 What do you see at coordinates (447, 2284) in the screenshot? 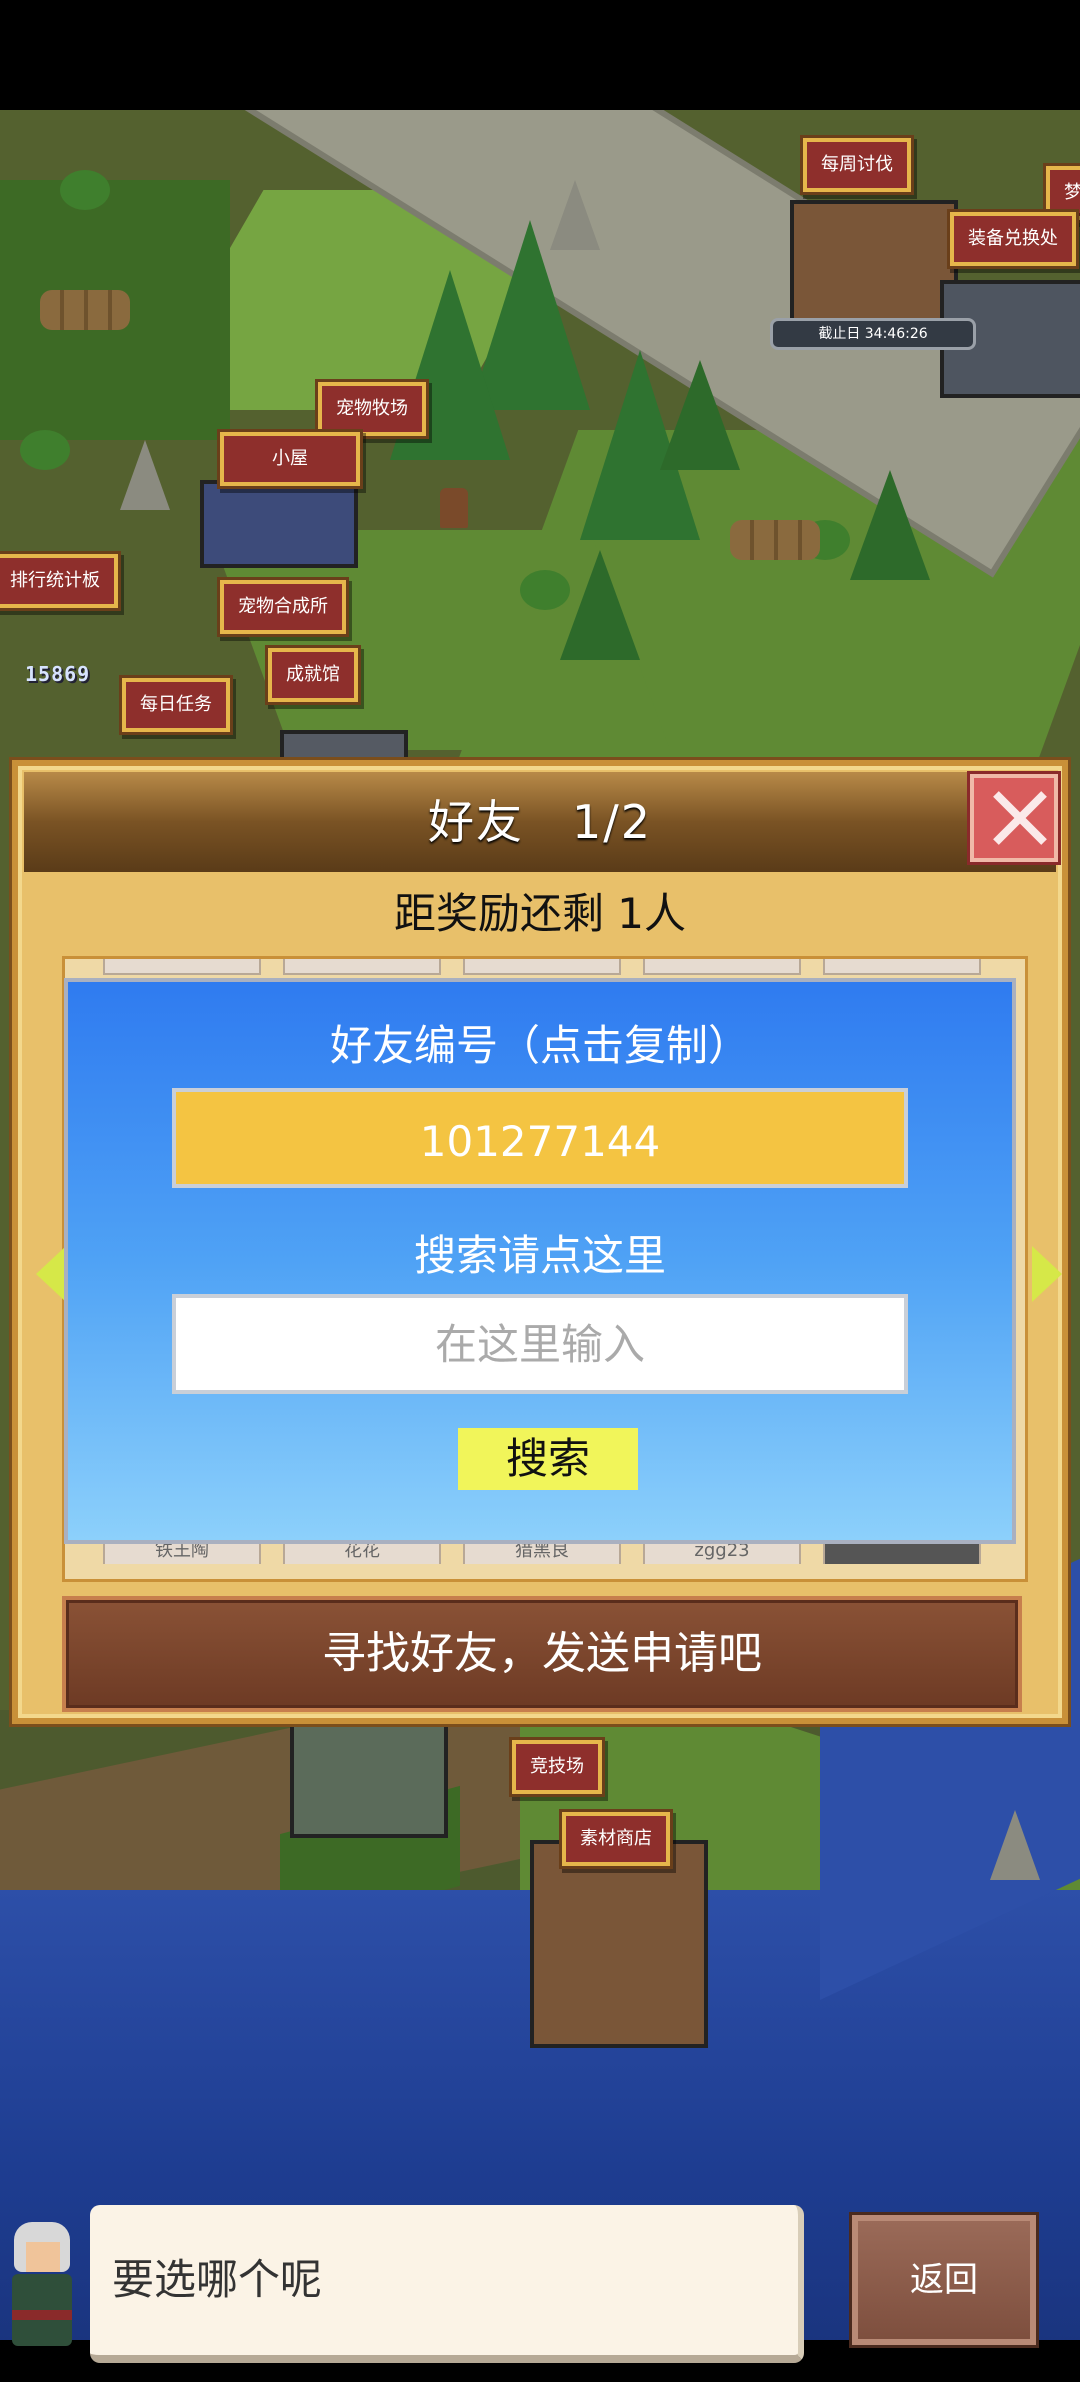
I see `speech-bubble: 要选哪个呢` at bounding box center [447, 2284].